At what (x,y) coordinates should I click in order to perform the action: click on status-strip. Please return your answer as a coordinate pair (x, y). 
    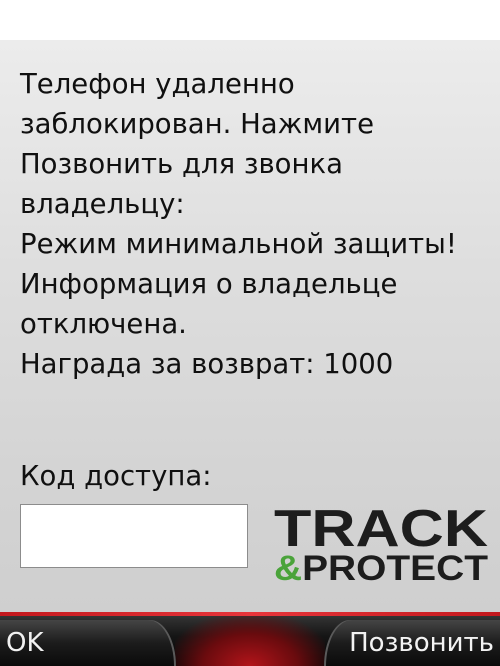
    Looking at the image, I should click on (250, 20).